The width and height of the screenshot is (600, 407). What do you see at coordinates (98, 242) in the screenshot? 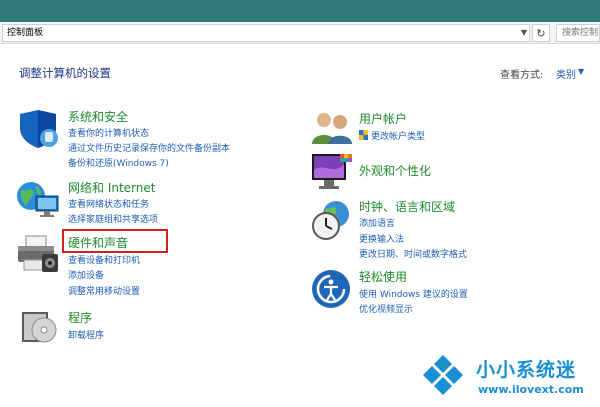
I see `category-hardware-sound: 硬件和声音` at bounding box center [98, 242].